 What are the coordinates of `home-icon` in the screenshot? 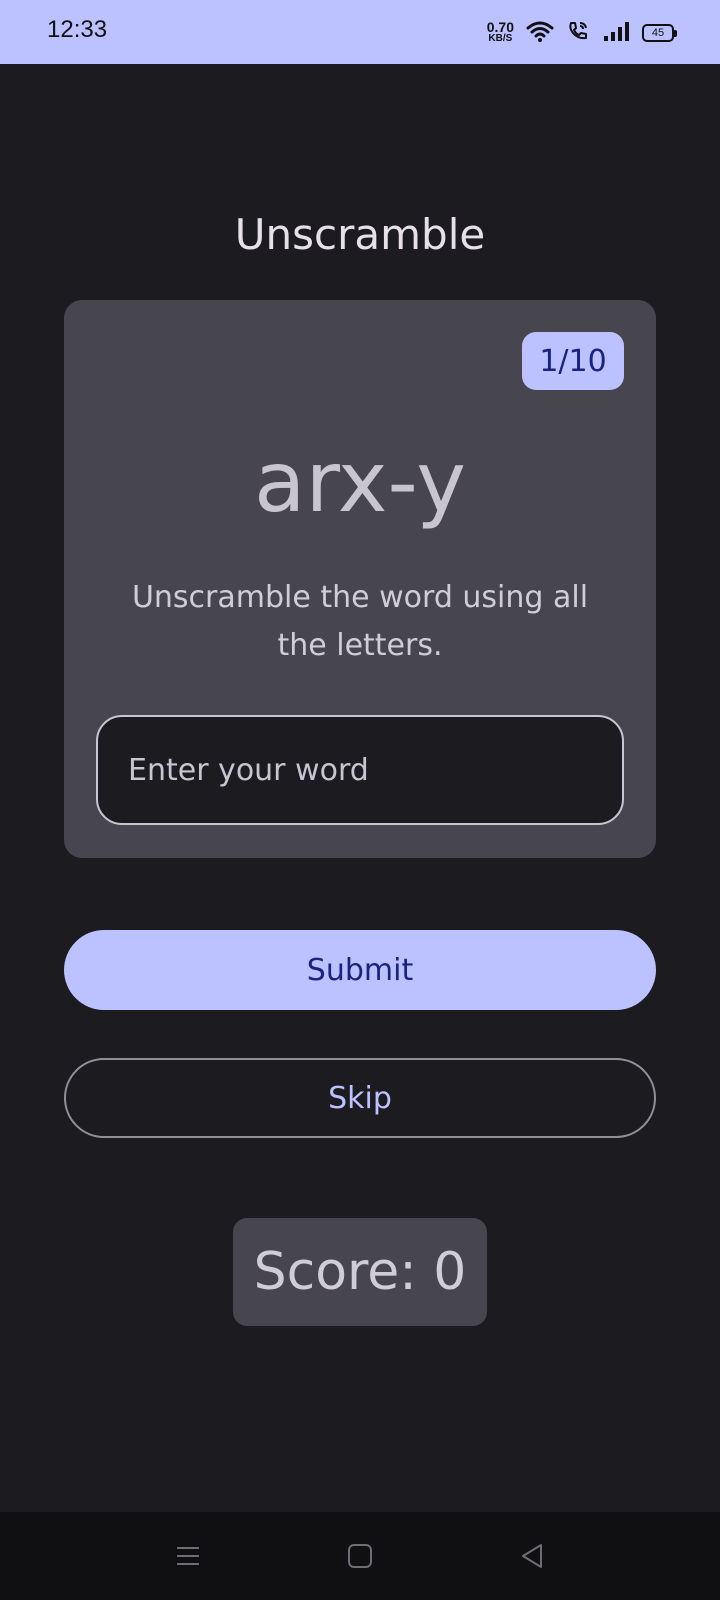 It's located at (360, 1556).